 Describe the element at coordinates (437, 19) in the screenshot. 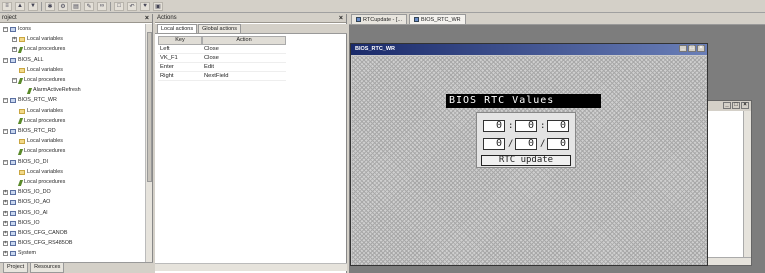

I see `tab-bios-rtc-wr: BIOS_RTC_WR` at that location.